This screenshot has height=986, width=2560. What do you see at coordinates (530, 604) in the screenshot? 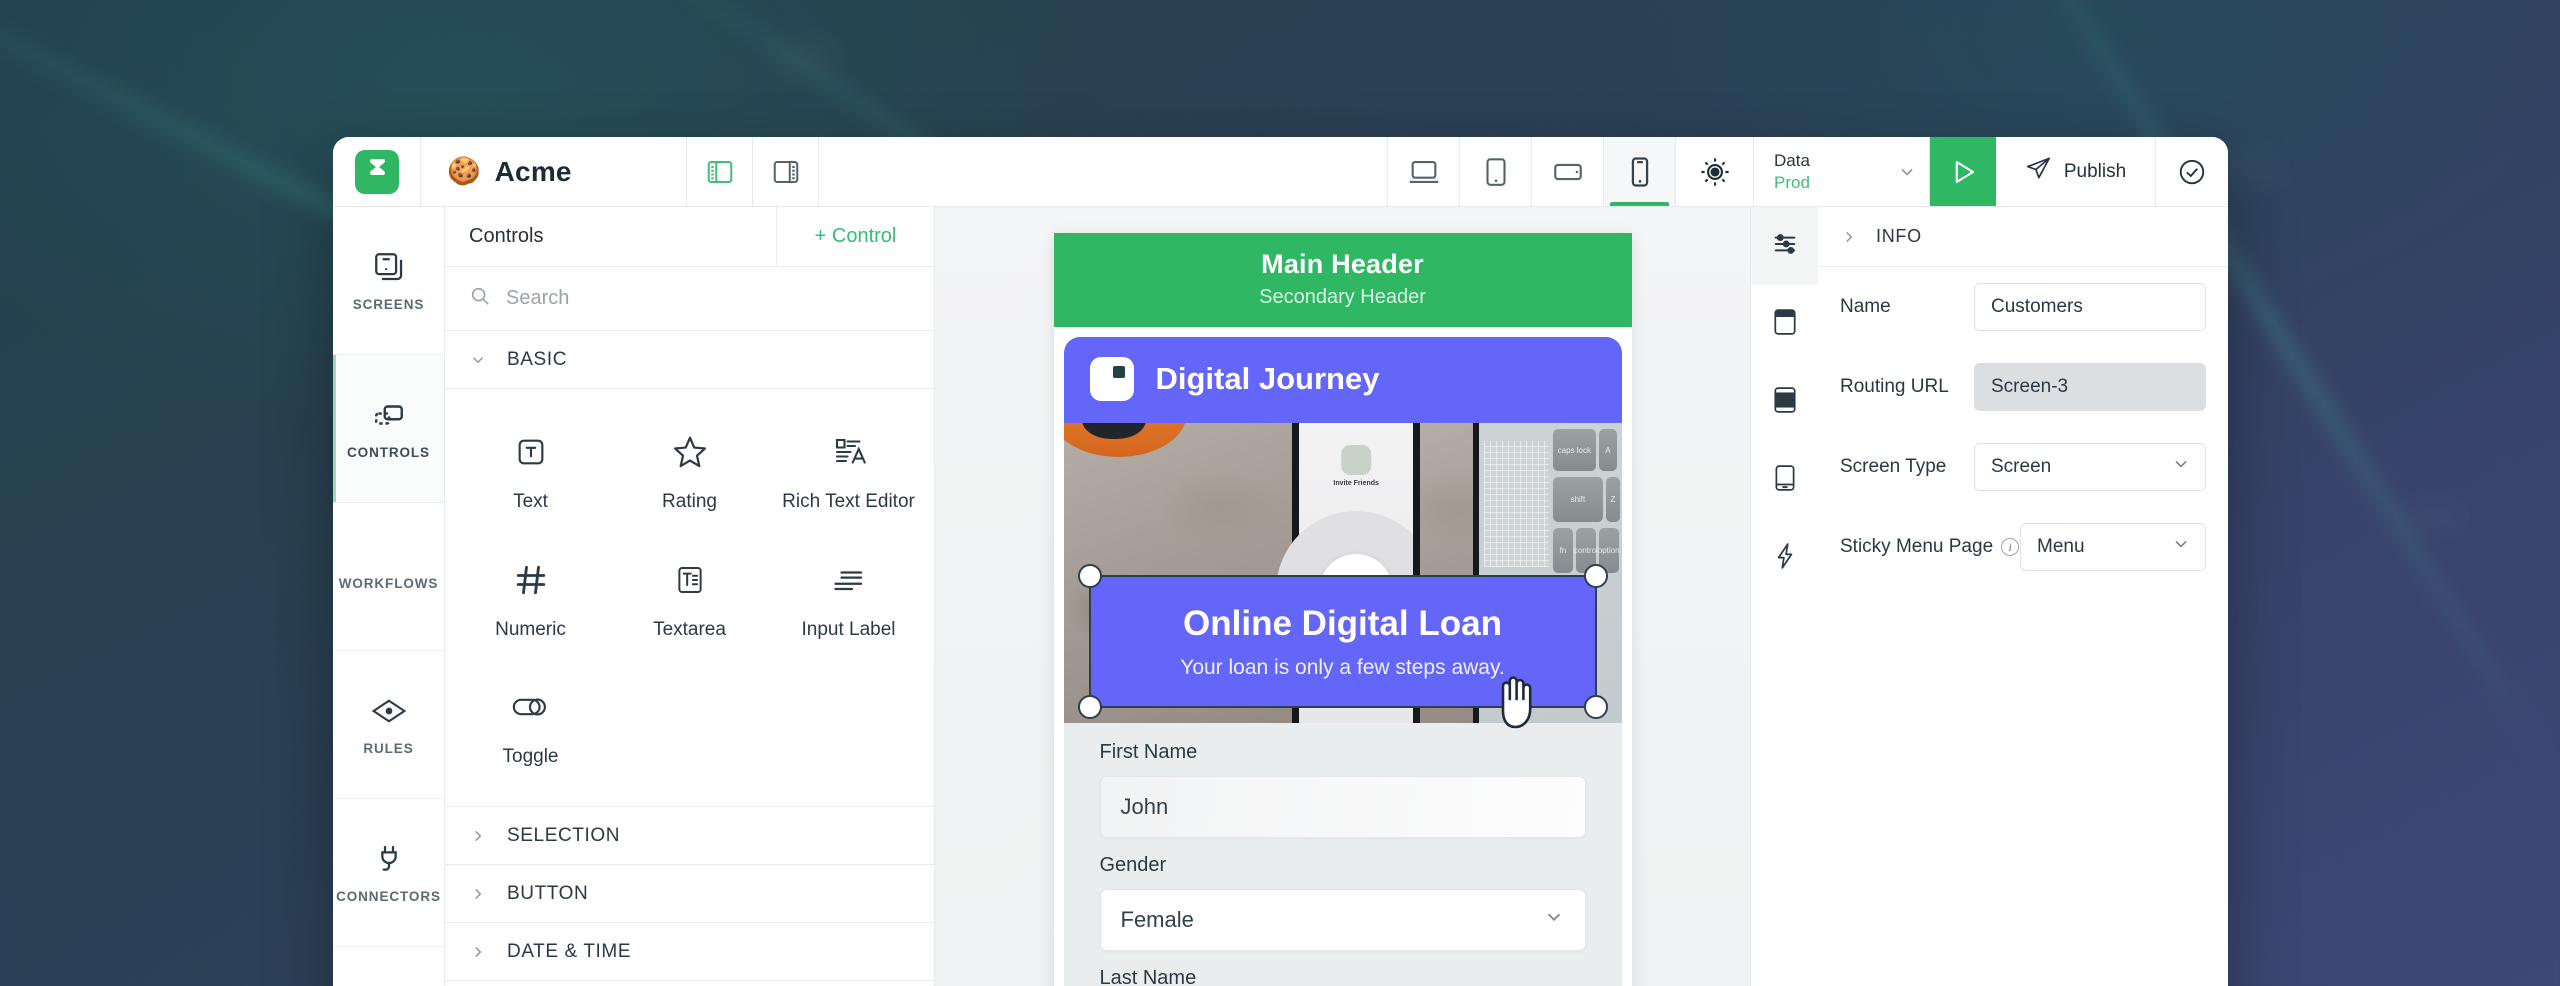
I see `control-numeric: Numeric` at bounding box center [530, 604].